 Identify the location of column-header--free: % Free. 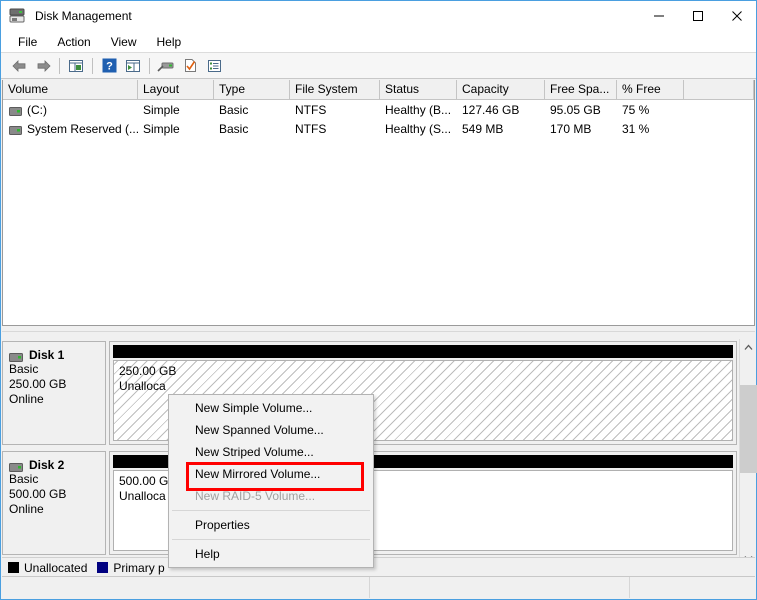
(650, 89).